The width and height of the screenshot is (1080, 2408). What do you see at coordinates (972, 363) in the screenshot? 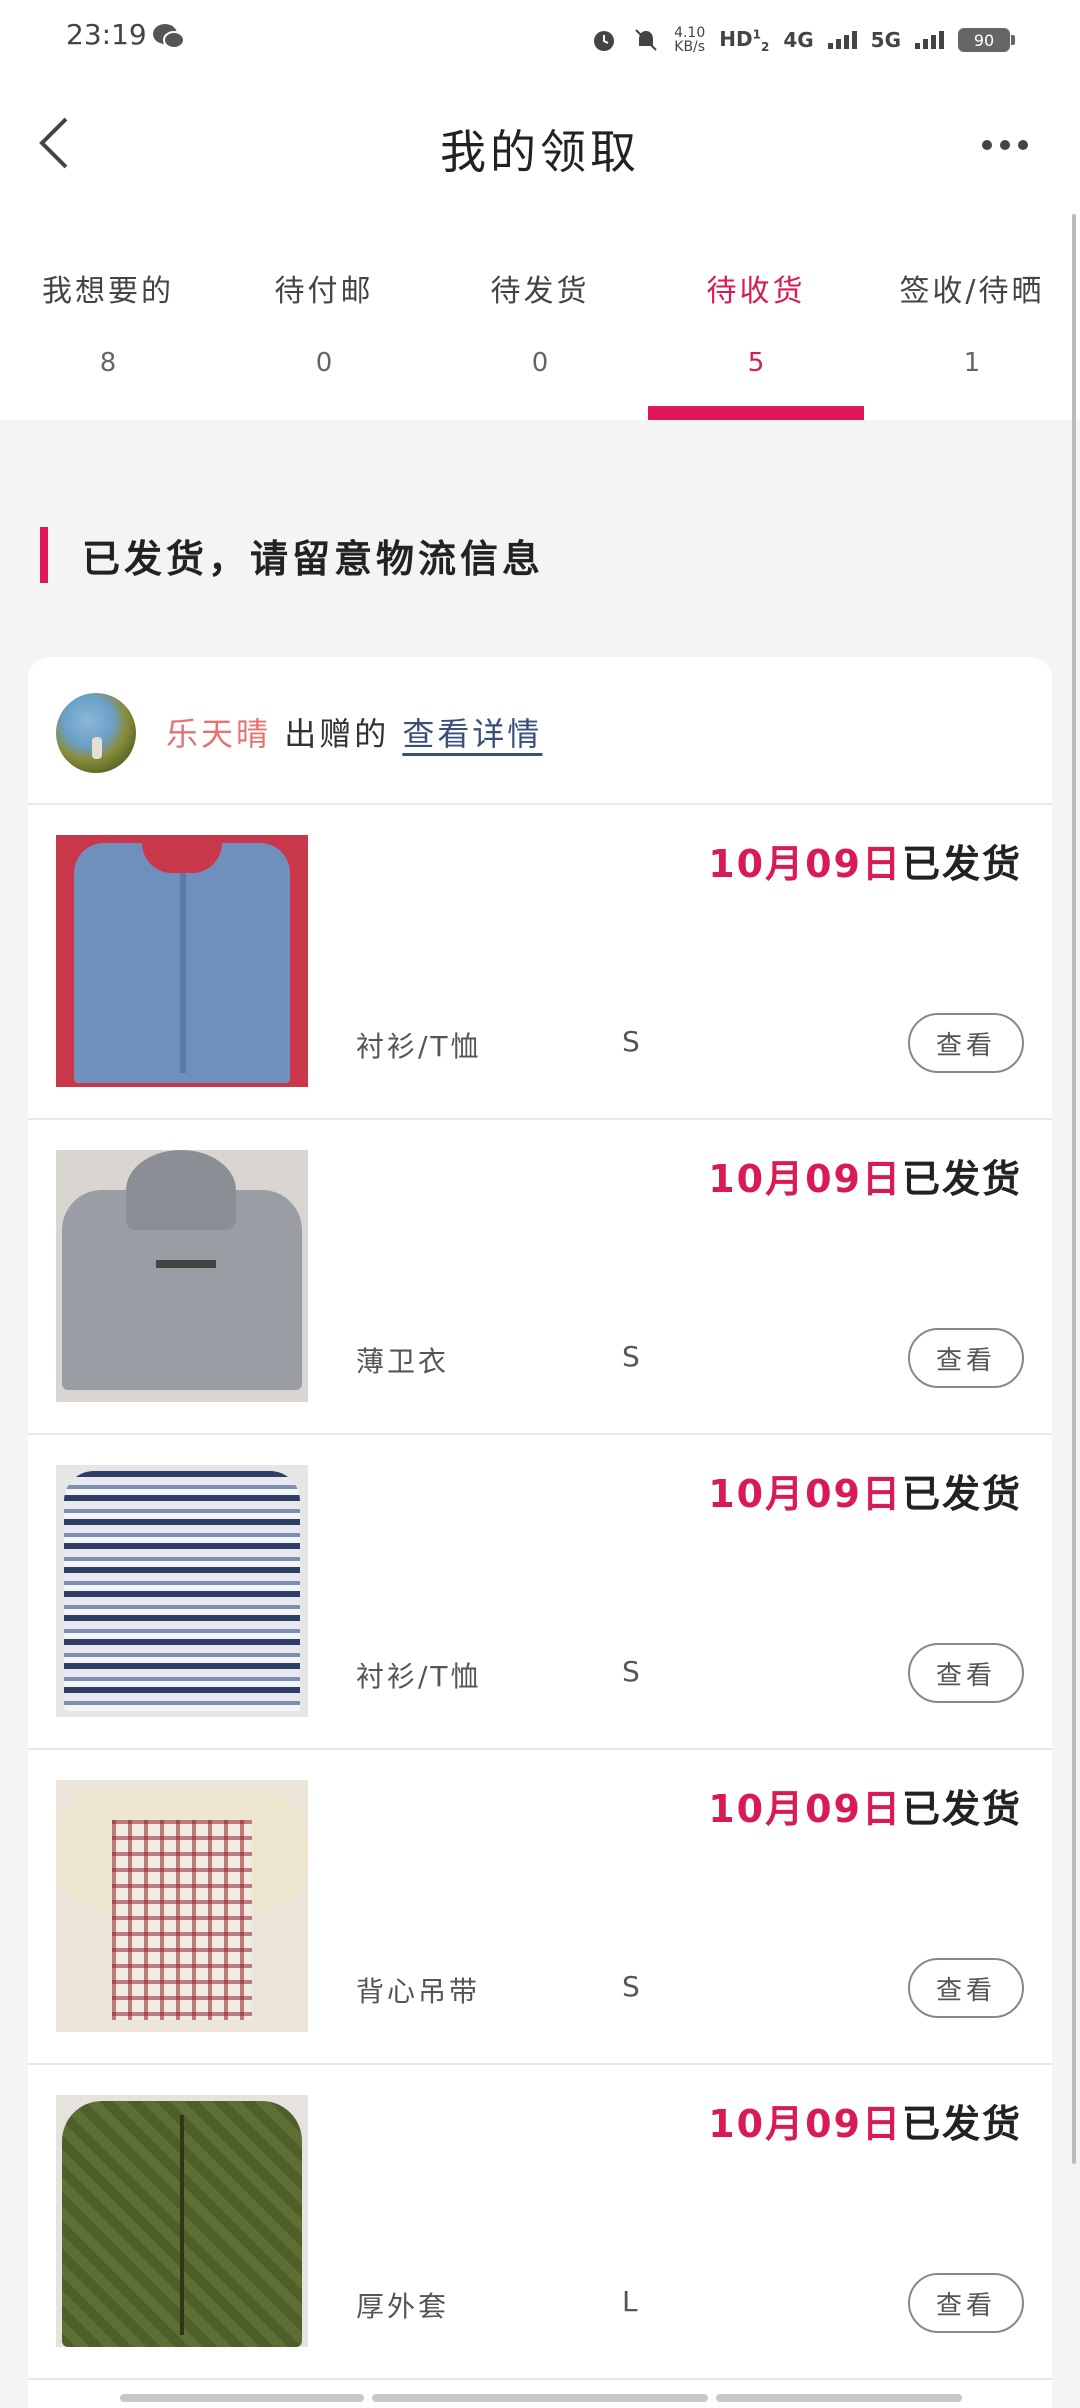
I see `tab-count: 1` at bounding box center [972, 363].